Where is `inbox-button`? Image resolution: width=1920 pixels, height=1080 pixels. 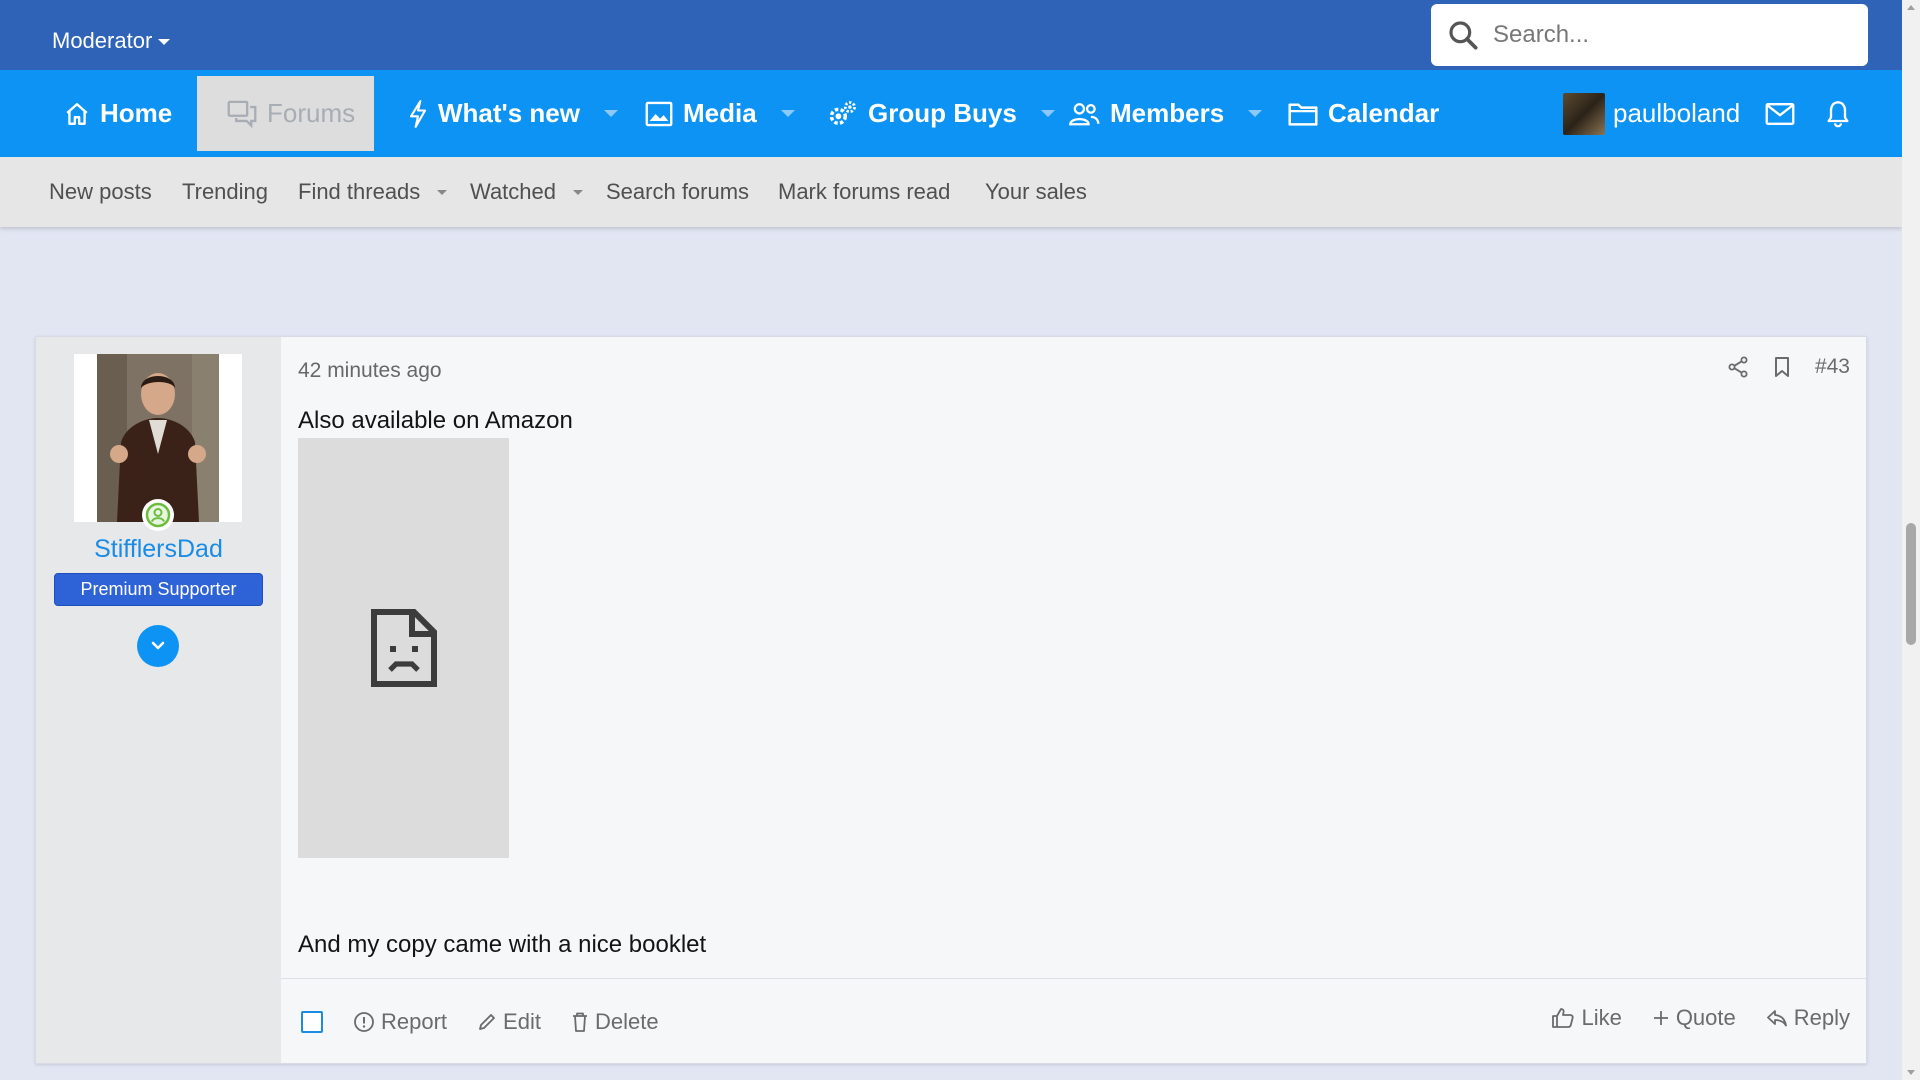
inbox-button is located at coordinates (1780, 113).